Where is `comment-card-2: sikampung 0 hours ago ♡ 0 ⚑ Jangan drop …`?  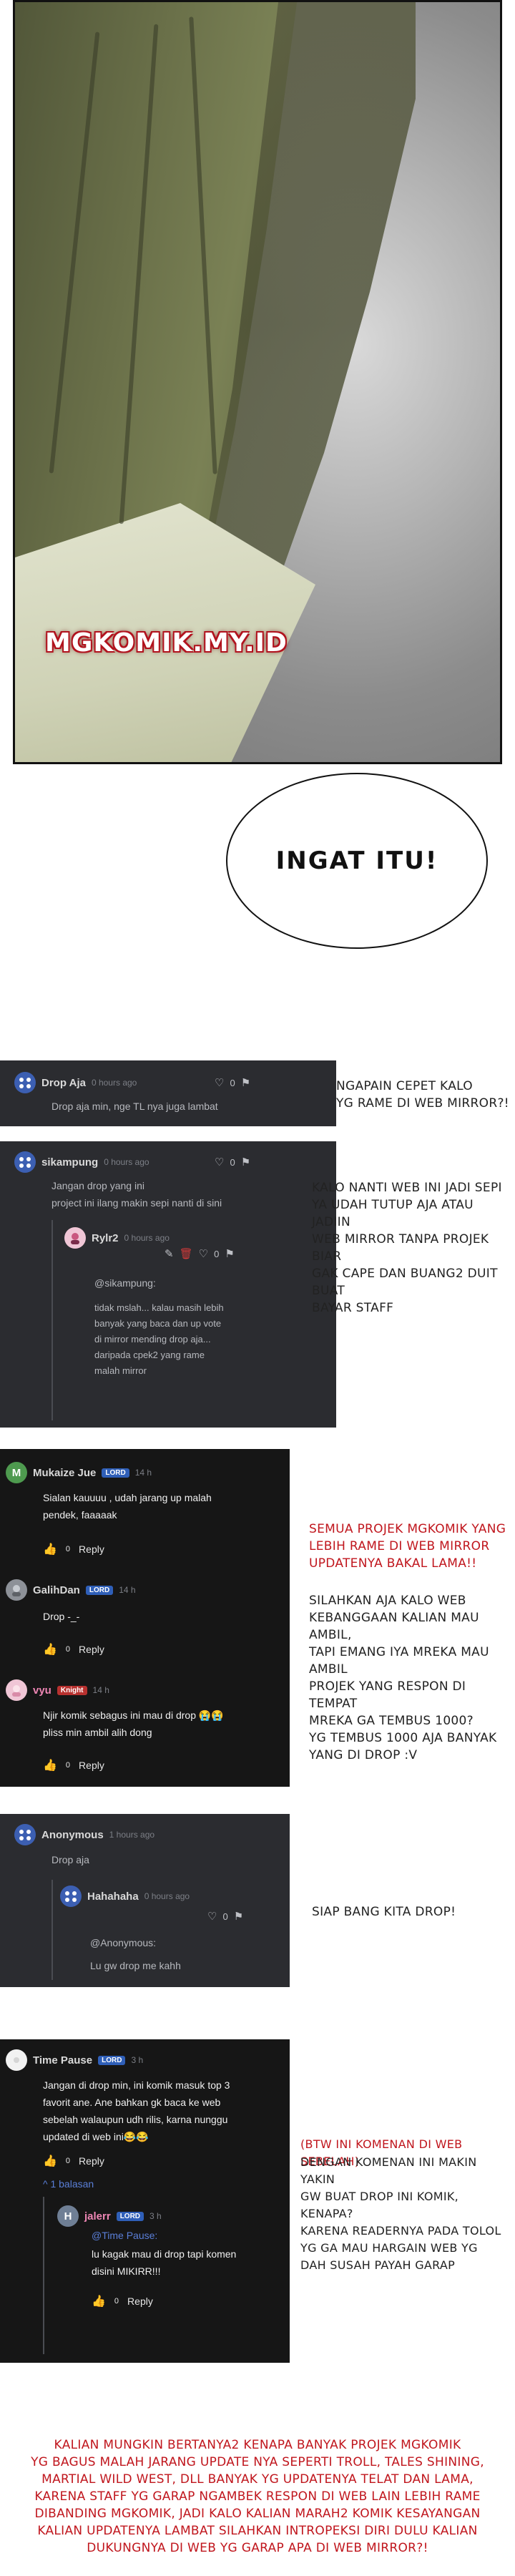 comment-card-2: sikampung 0 hours ago ♡ 0 ⚑ Jangan drop … is located at coordinates (168, 1284).